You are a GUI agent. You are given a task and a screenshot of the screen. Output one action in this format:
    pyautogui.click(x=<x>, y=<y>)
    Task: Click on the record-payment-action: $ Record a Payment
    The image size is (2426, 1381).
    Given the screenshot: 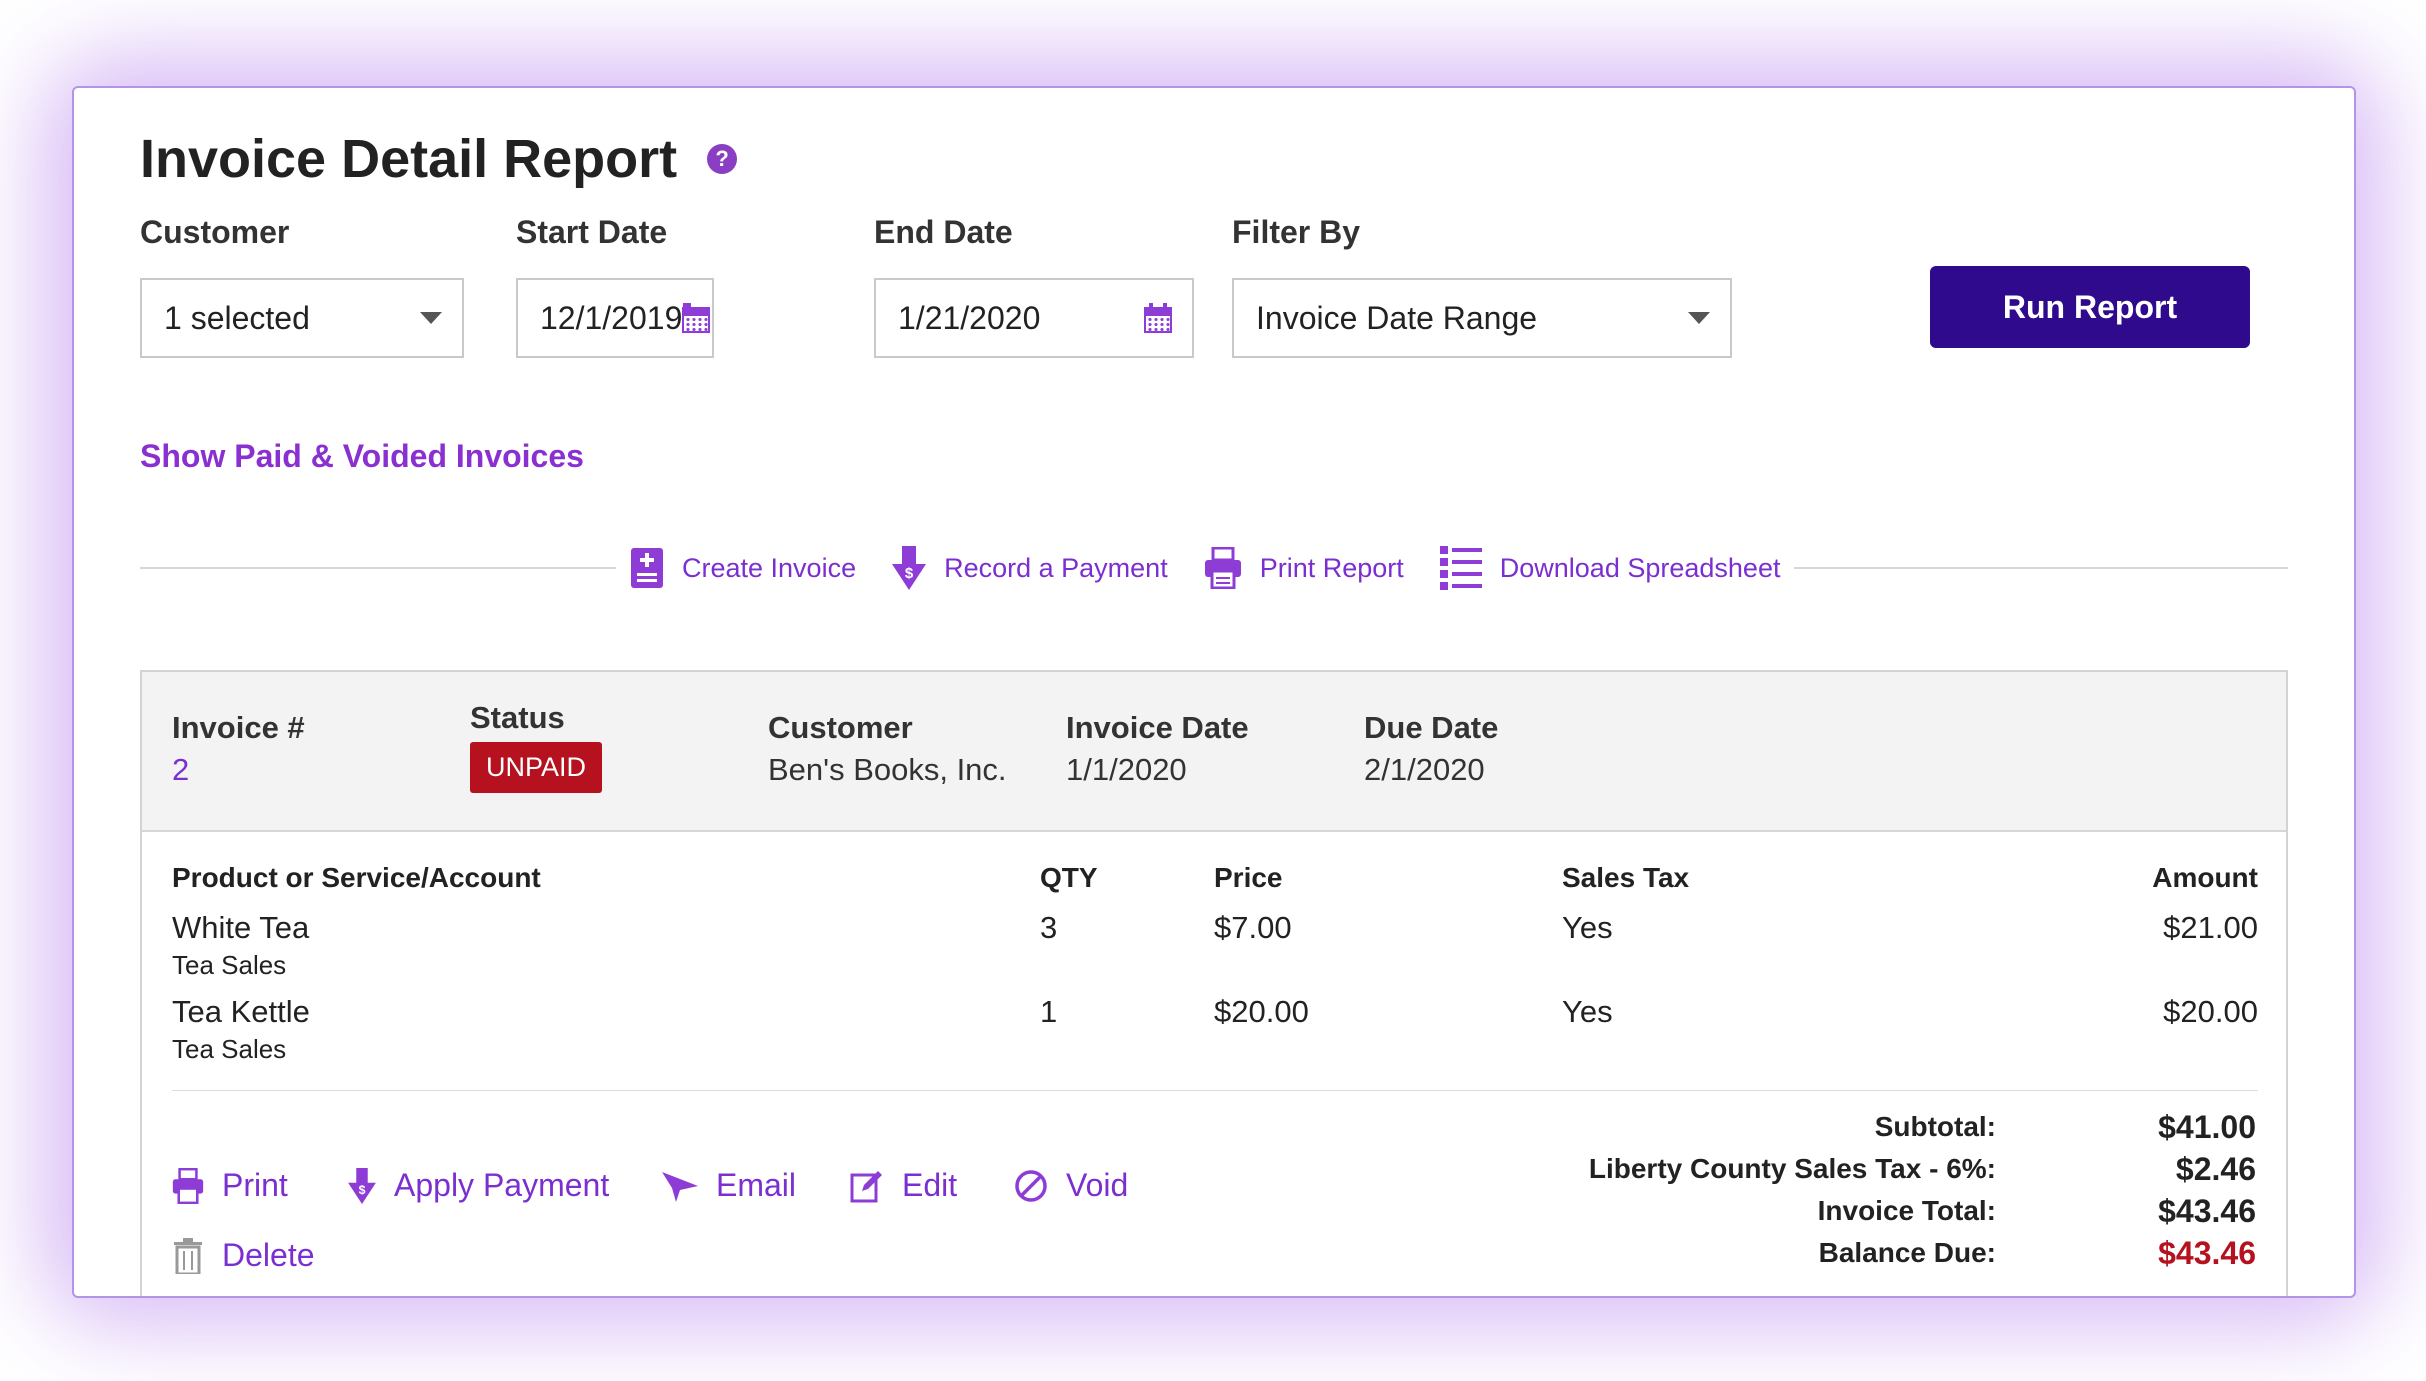 What is the action you would take?
    pyautogui.click(x=1030, y=568)
    